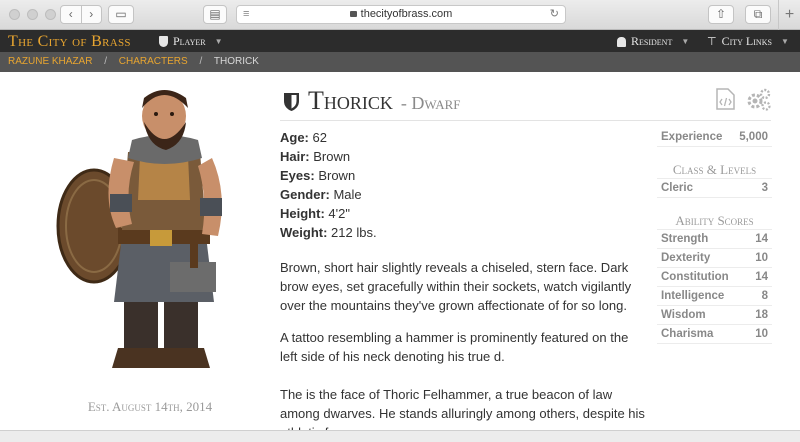 This screenshot has width=800, height=442. I want to click on zoom-window-button, so click(50, 14).